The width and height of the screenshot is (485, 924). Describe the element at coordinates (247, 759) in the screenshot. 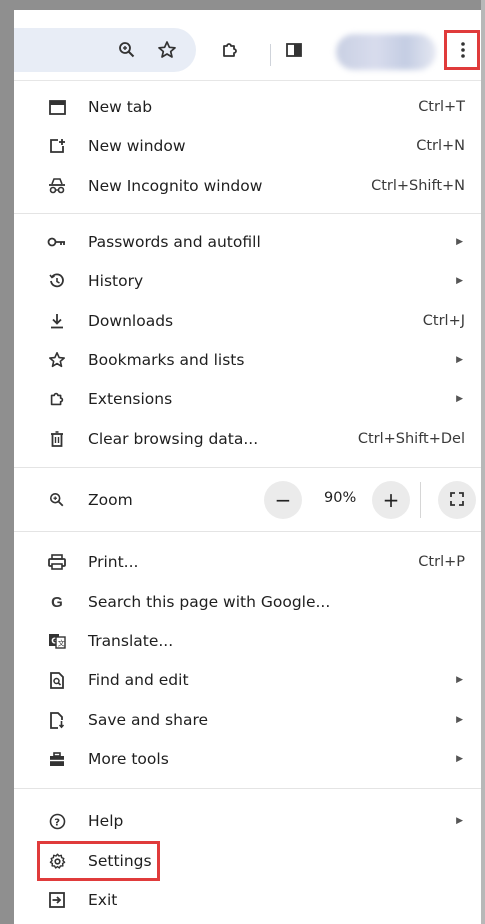

I see `menu-item-more-tools: More tools ▶` at that location.